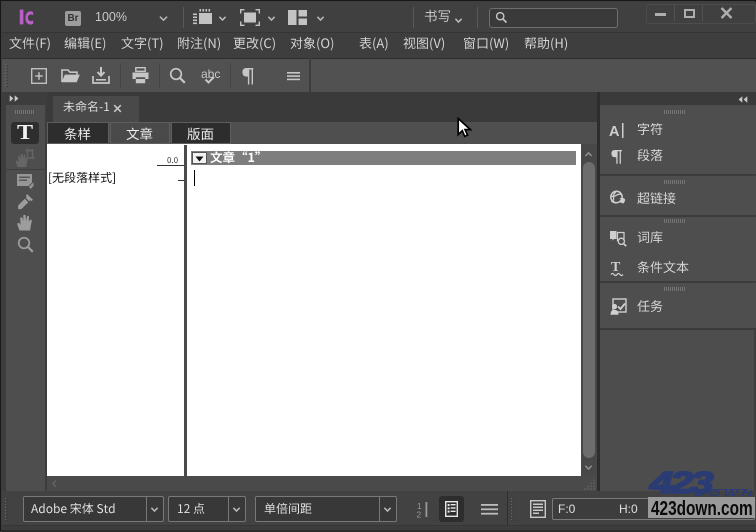  Describe the element at coordinates (614, 131) in the screenshot. I see `svg-text: A` at that location.